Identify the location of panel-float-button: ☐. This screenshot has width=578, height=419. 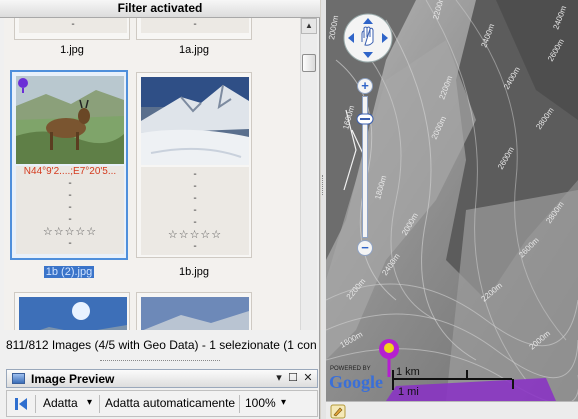
(293, 378).